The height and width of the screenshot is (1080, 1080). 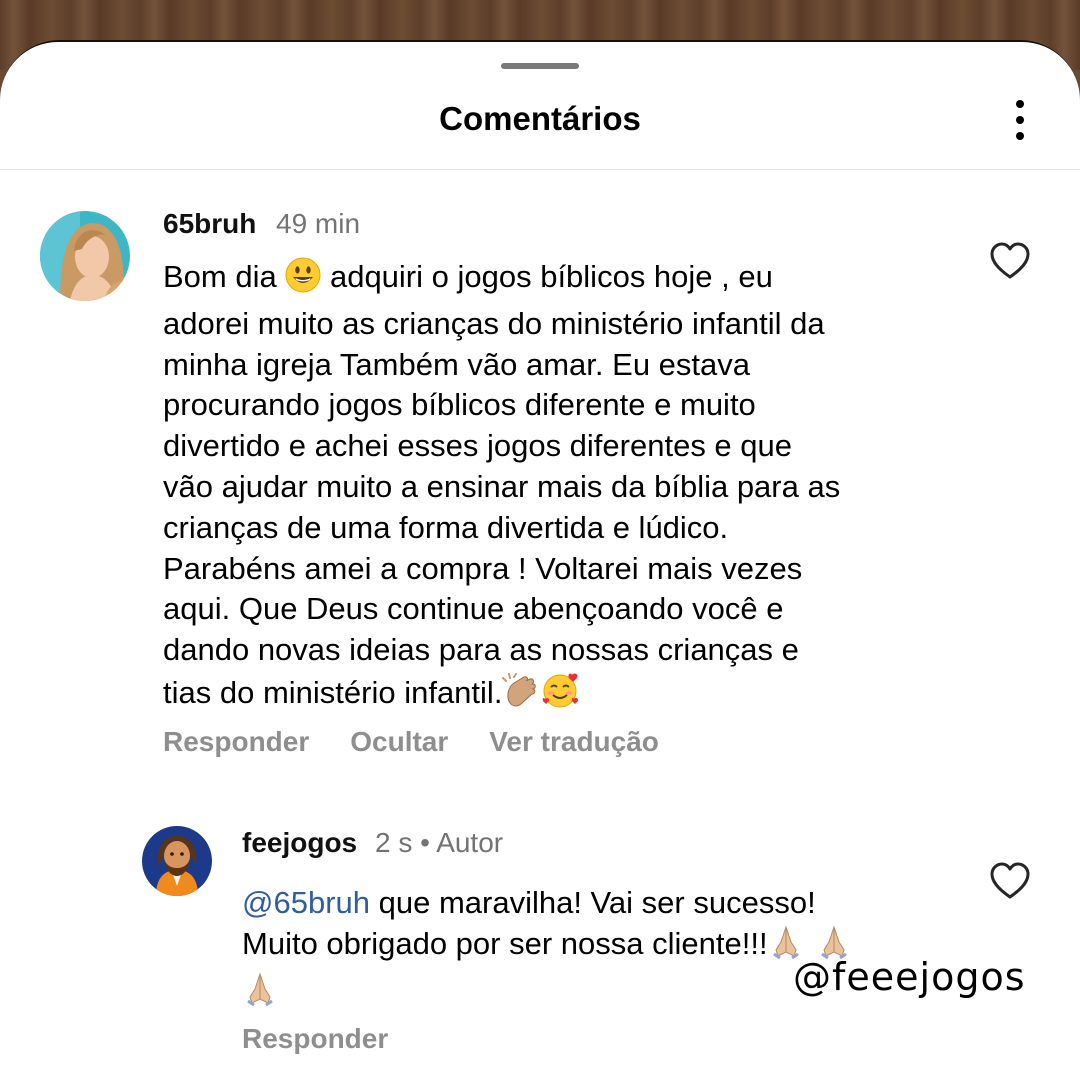 I want to click on hide-button: Ocultar, so click(x=399, y=742).